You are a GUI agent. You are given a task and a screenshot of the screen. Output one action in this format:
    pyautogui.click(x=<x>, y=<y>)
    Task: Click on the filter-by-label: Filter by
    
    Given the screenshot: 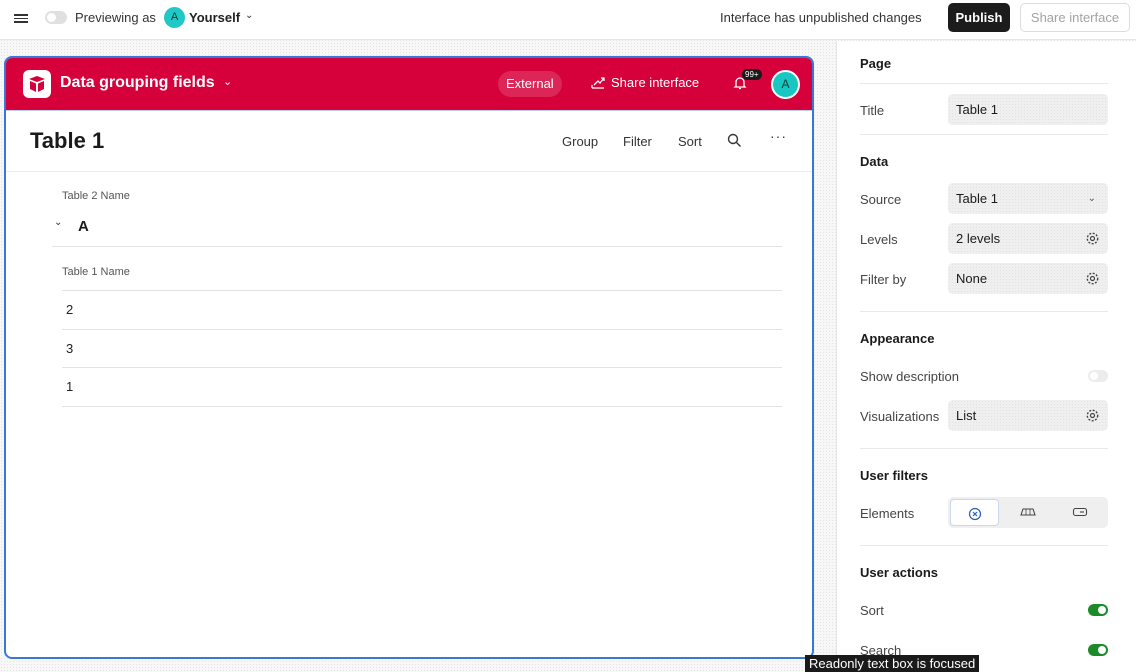 What is the action you would take?
    pyautogui.click(x=883, y=279)
    